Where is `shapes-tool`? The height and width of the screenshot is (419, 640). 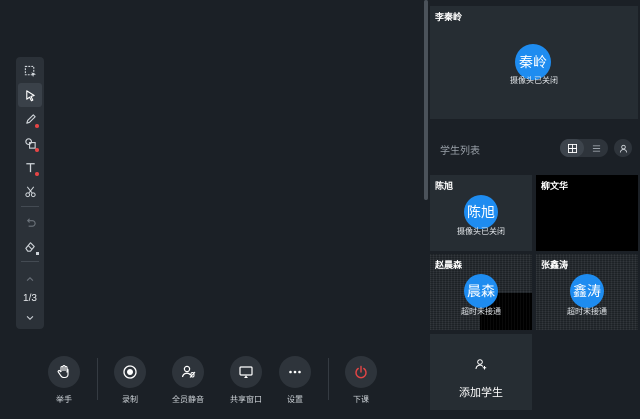 shapes-tool is located at coordinates (30, 143).